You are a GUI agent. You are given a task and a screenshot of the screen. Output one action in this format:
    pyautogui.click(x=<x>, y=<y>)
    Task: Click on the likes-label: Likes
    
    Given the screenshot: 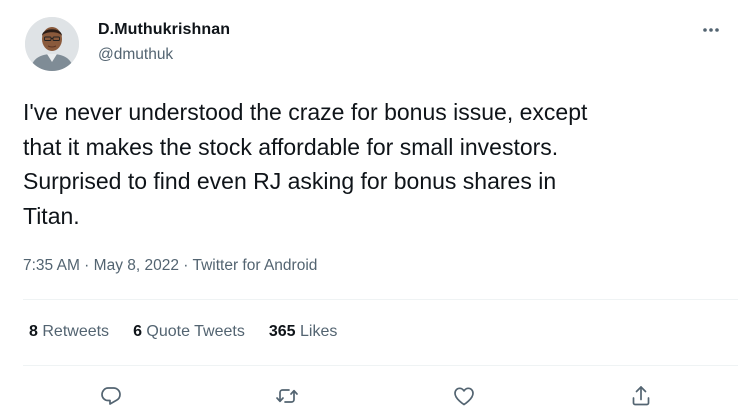 What is the action you would take?
    pyautogui.click(x=319, y=331)
    